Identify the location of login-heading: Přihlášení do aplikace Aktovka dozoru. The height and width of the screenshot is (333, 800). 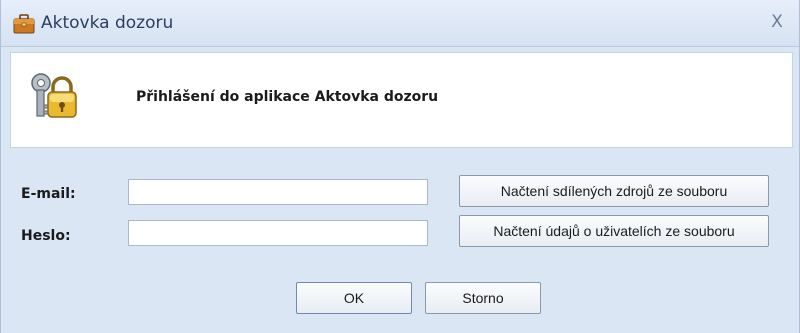
(287, 97).